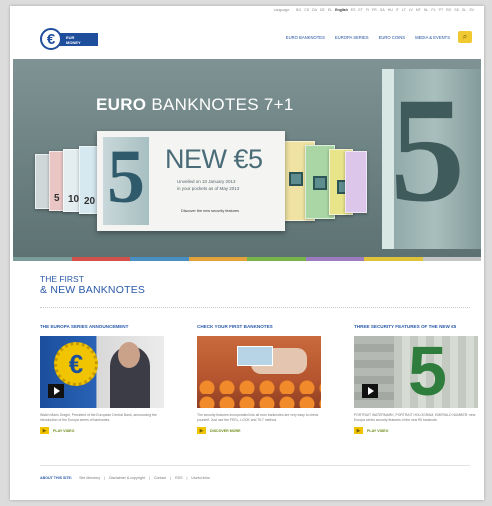  Describe the element at coordinates (208, 188) in the screenshot. I see `card-pockets-text: in your pockets as of May 2013` at that location.